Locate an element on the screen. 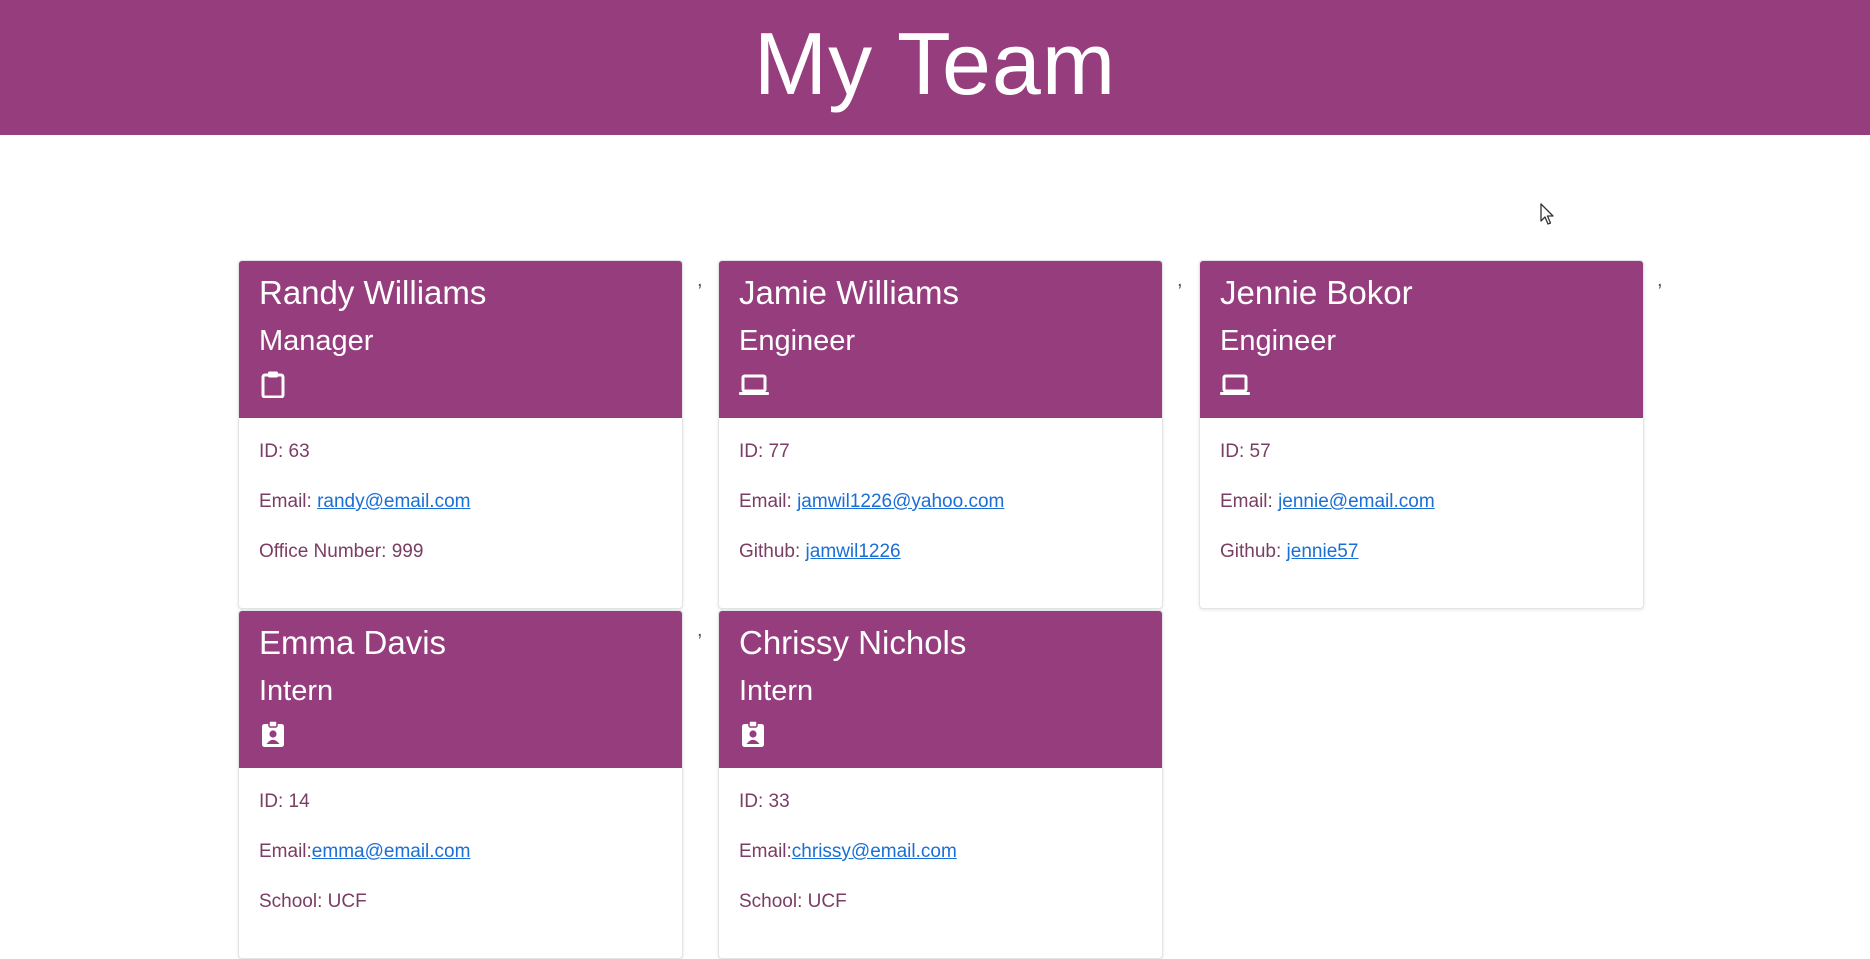  card-body: ID: 14 Email:emma@email.com School: UCF is located at coordinates (460, 863).